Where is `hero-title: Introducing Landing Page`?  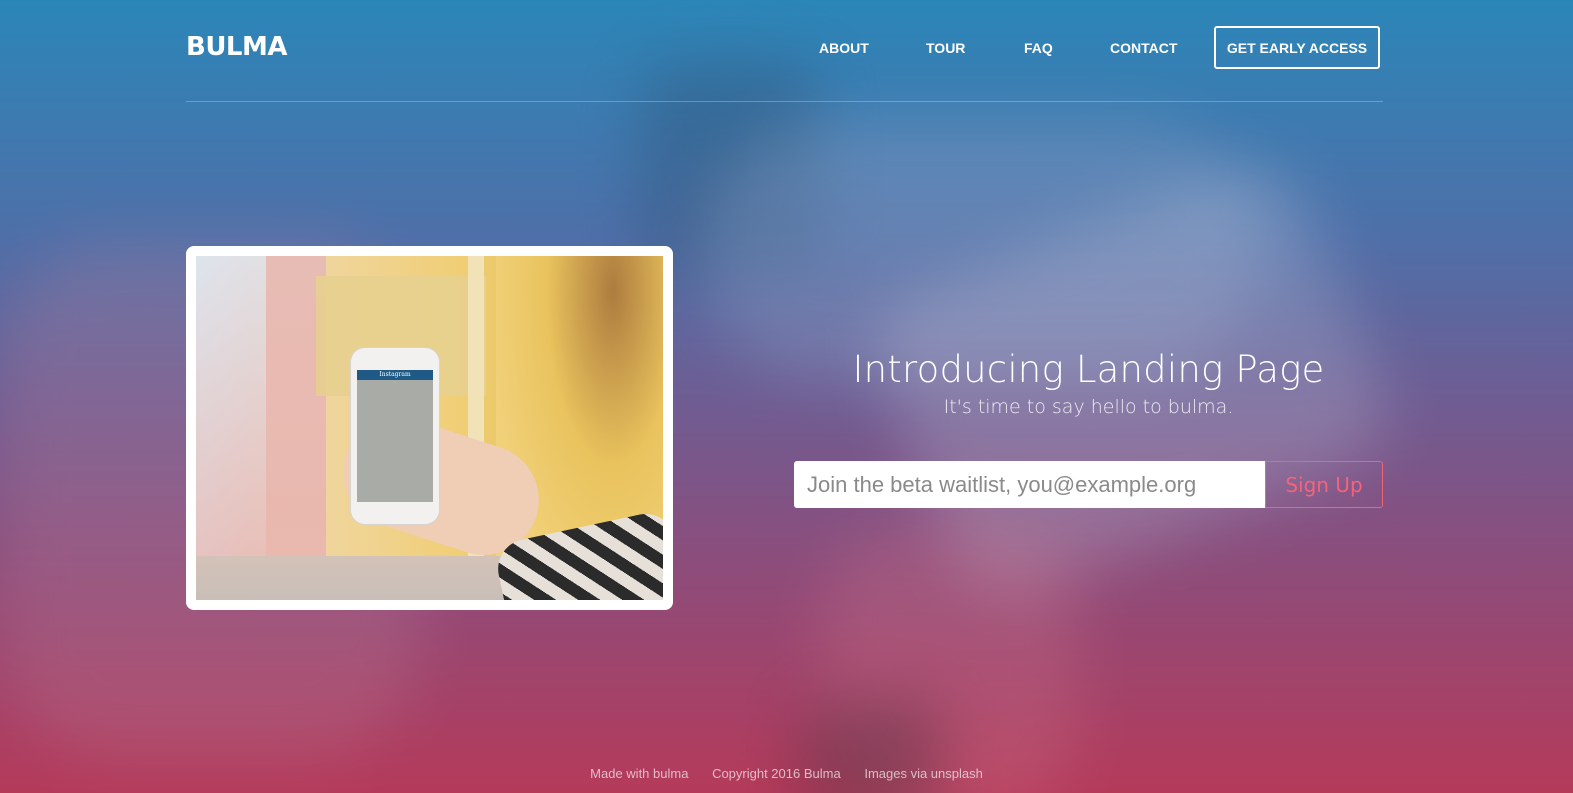 hero-title: Introducing Landing Page is located at coordinates (1088, 369).